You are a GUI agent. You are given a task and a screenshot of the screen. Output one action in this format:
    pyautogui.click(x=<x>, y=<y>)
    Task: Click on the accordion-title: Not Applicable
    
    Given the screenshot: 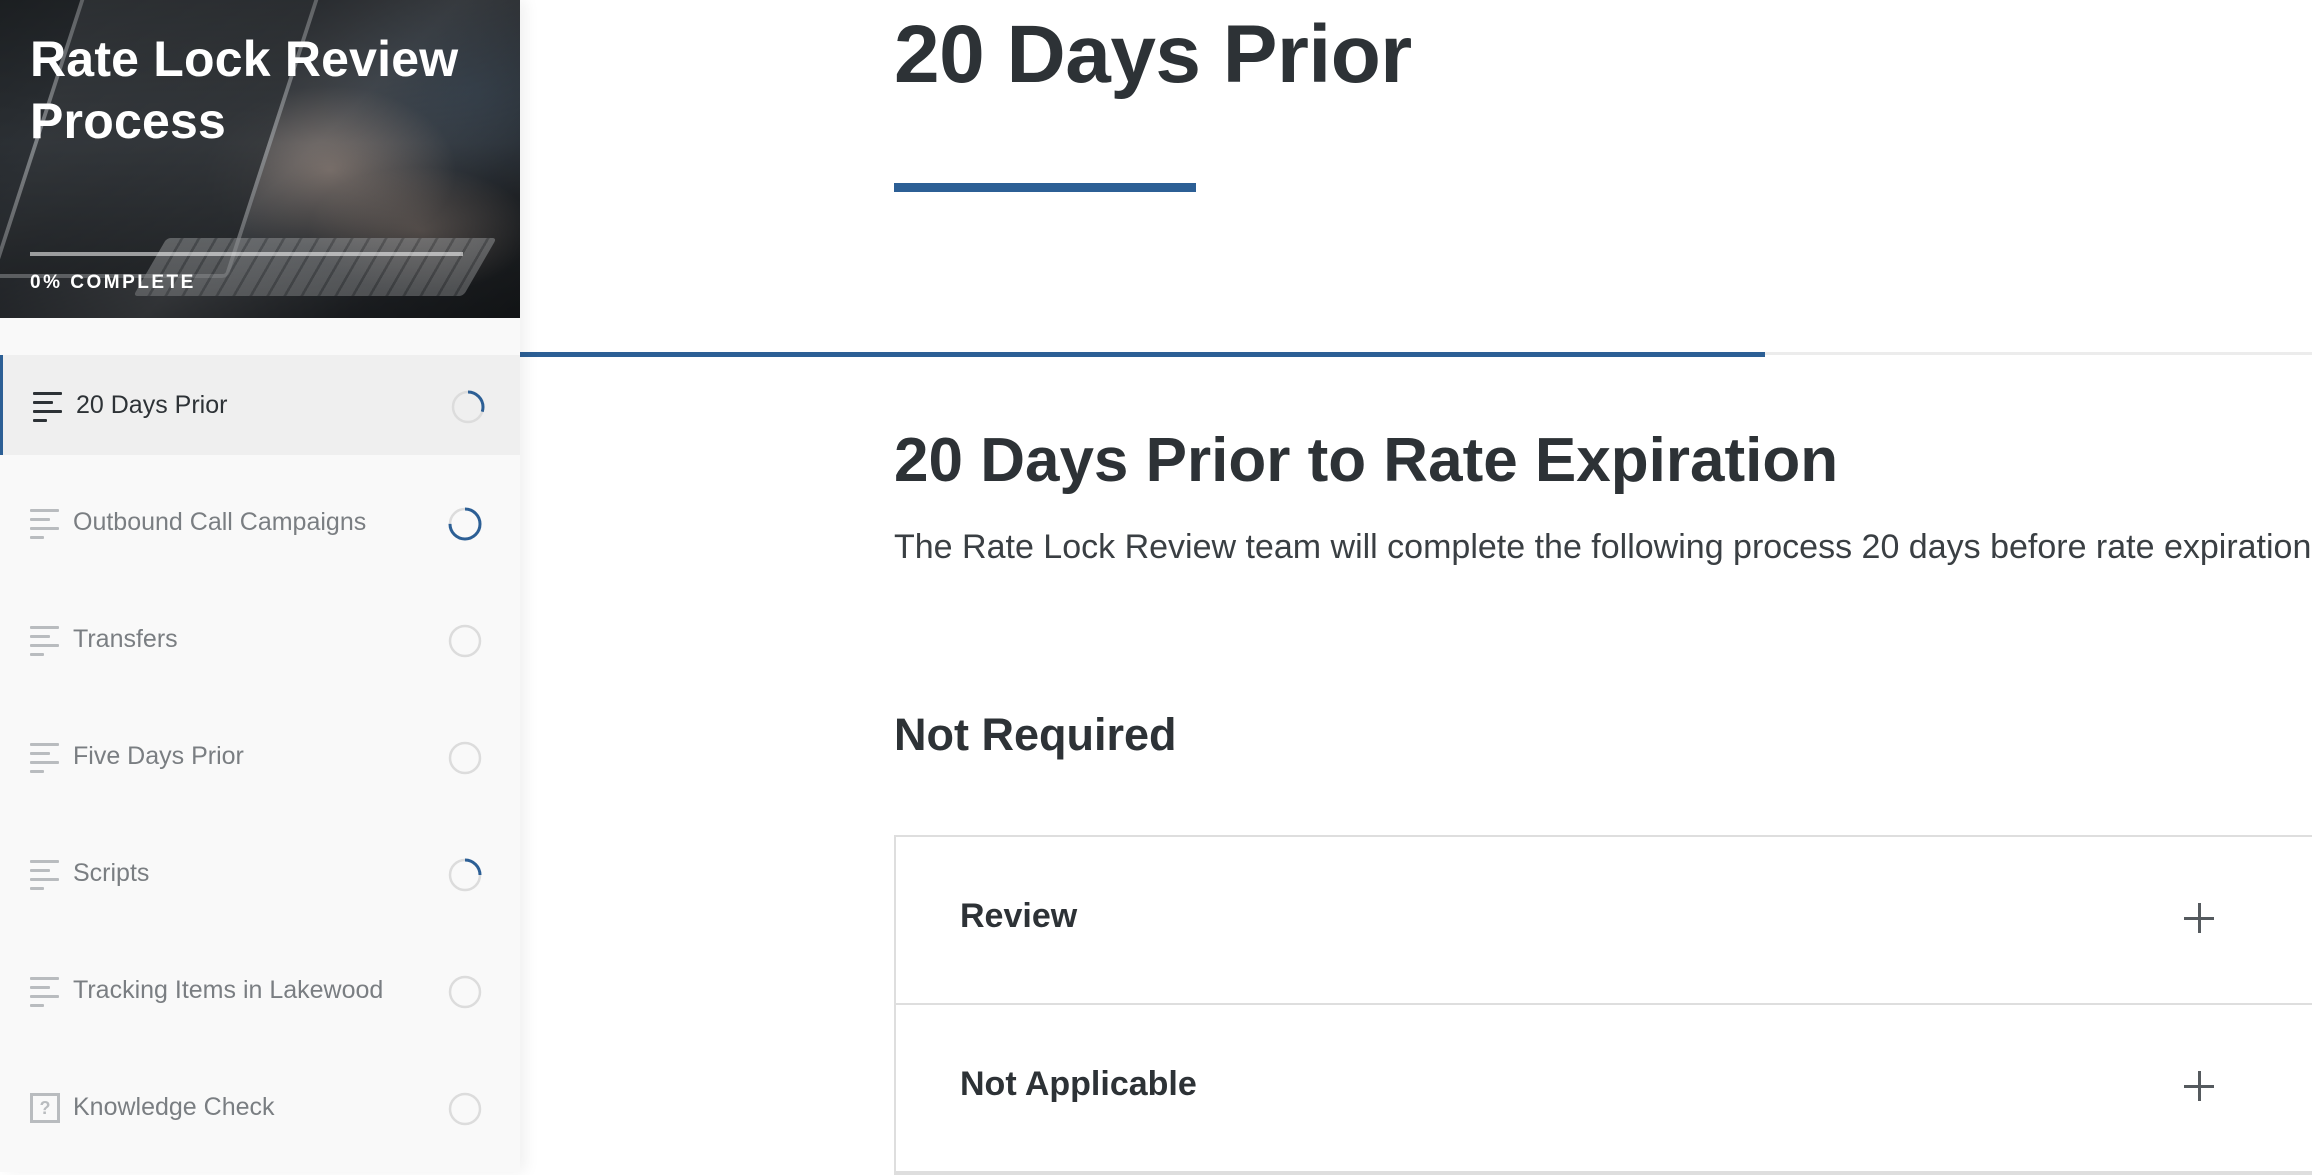 What is the action you would take?
    pyautogui.click(x=1078, y=1084)
    